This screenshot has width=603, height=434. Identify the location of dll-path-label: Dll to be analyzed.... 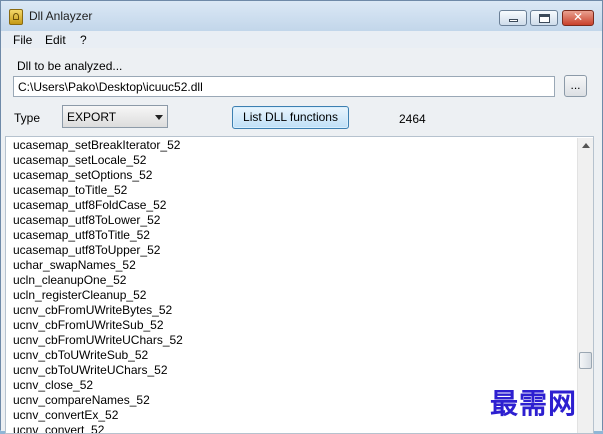
(70, 66).